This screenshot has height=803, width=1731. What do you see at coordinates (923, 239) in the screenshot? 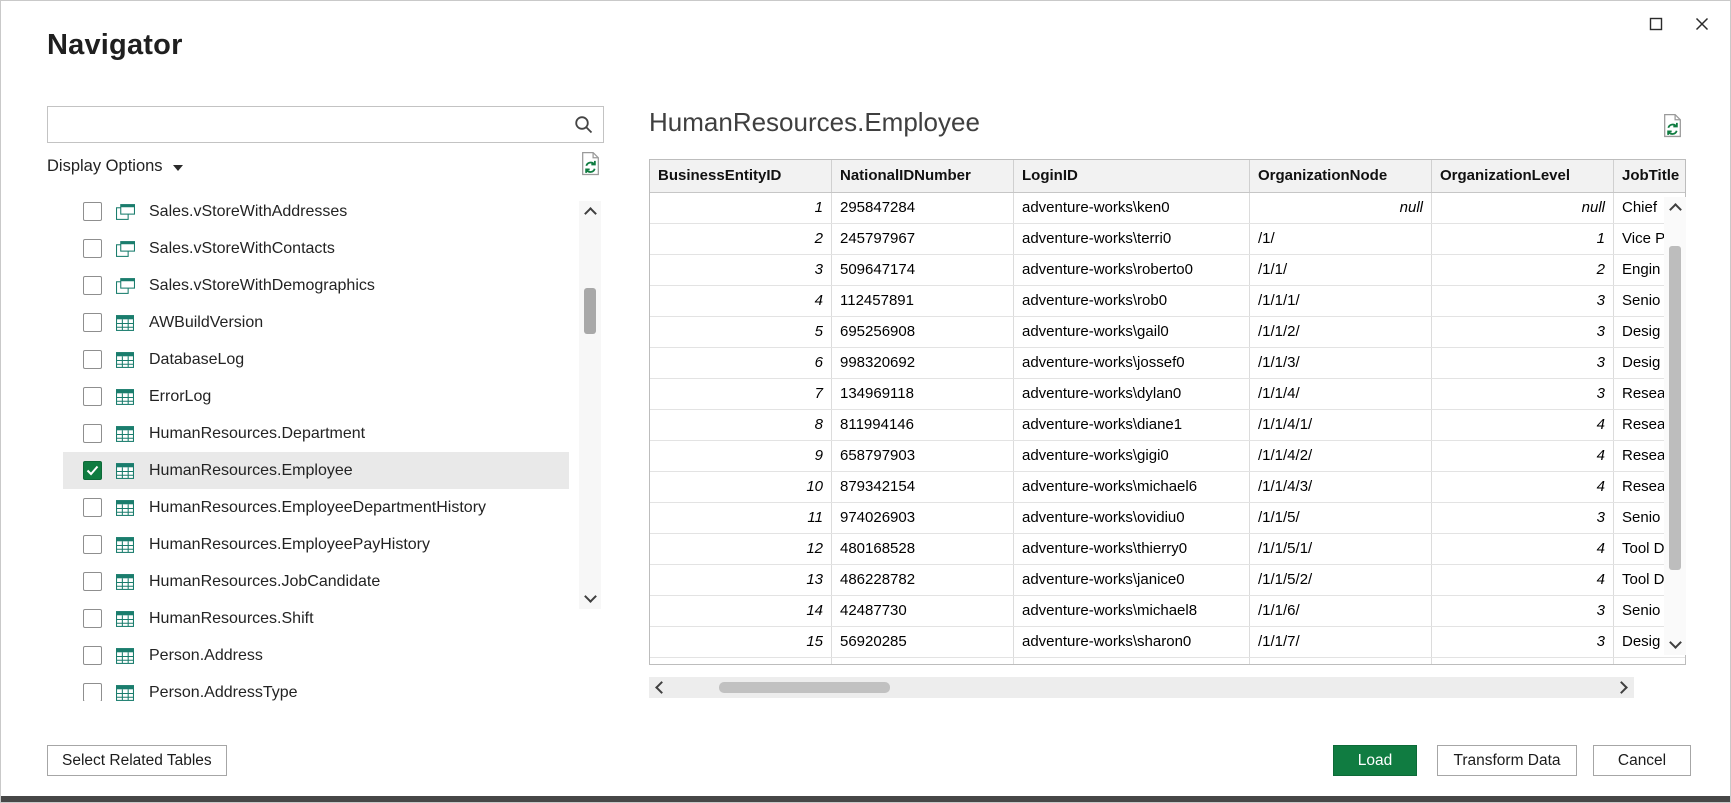
I see `cell: 245797967` at bounding box center [923, 239].